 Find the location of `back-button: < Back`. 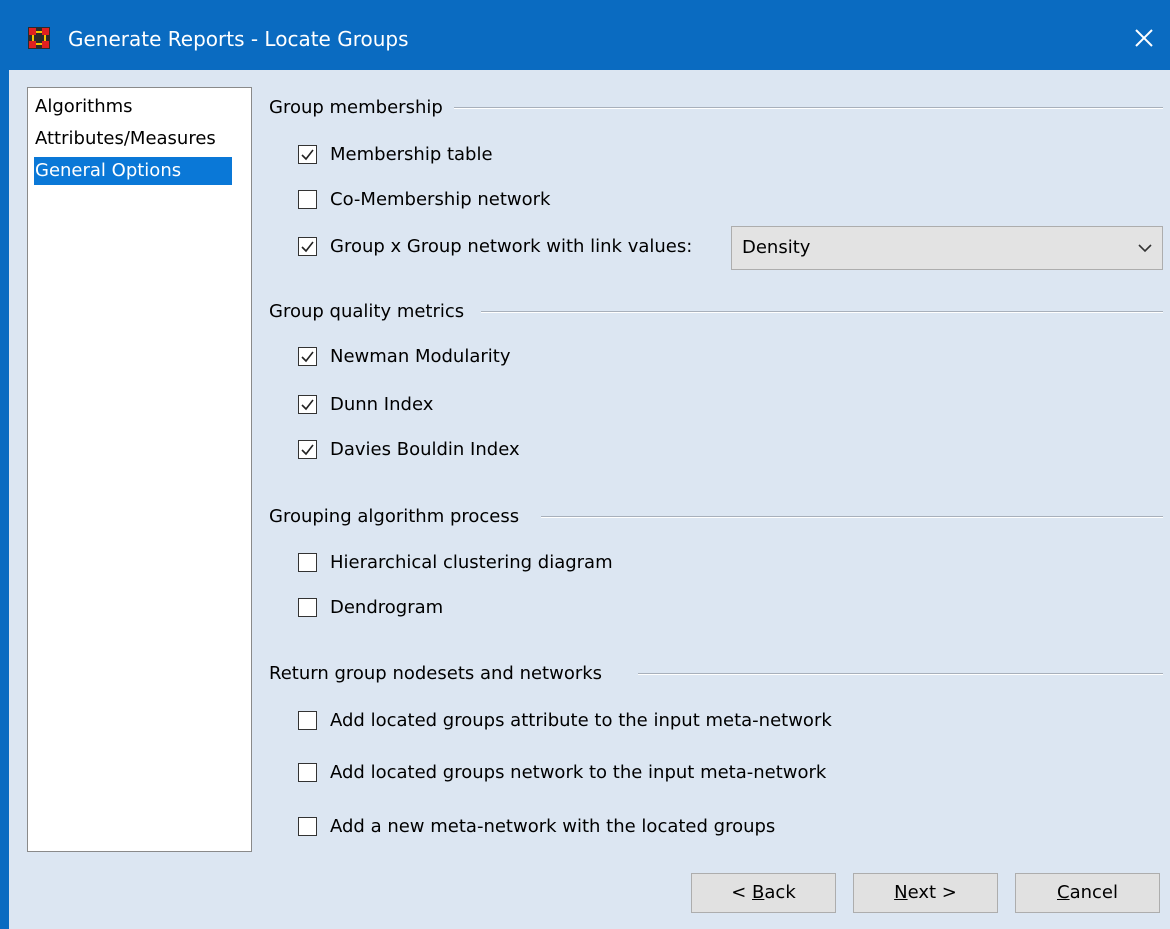

back-button: < Back is located at coordinates (763, 893).